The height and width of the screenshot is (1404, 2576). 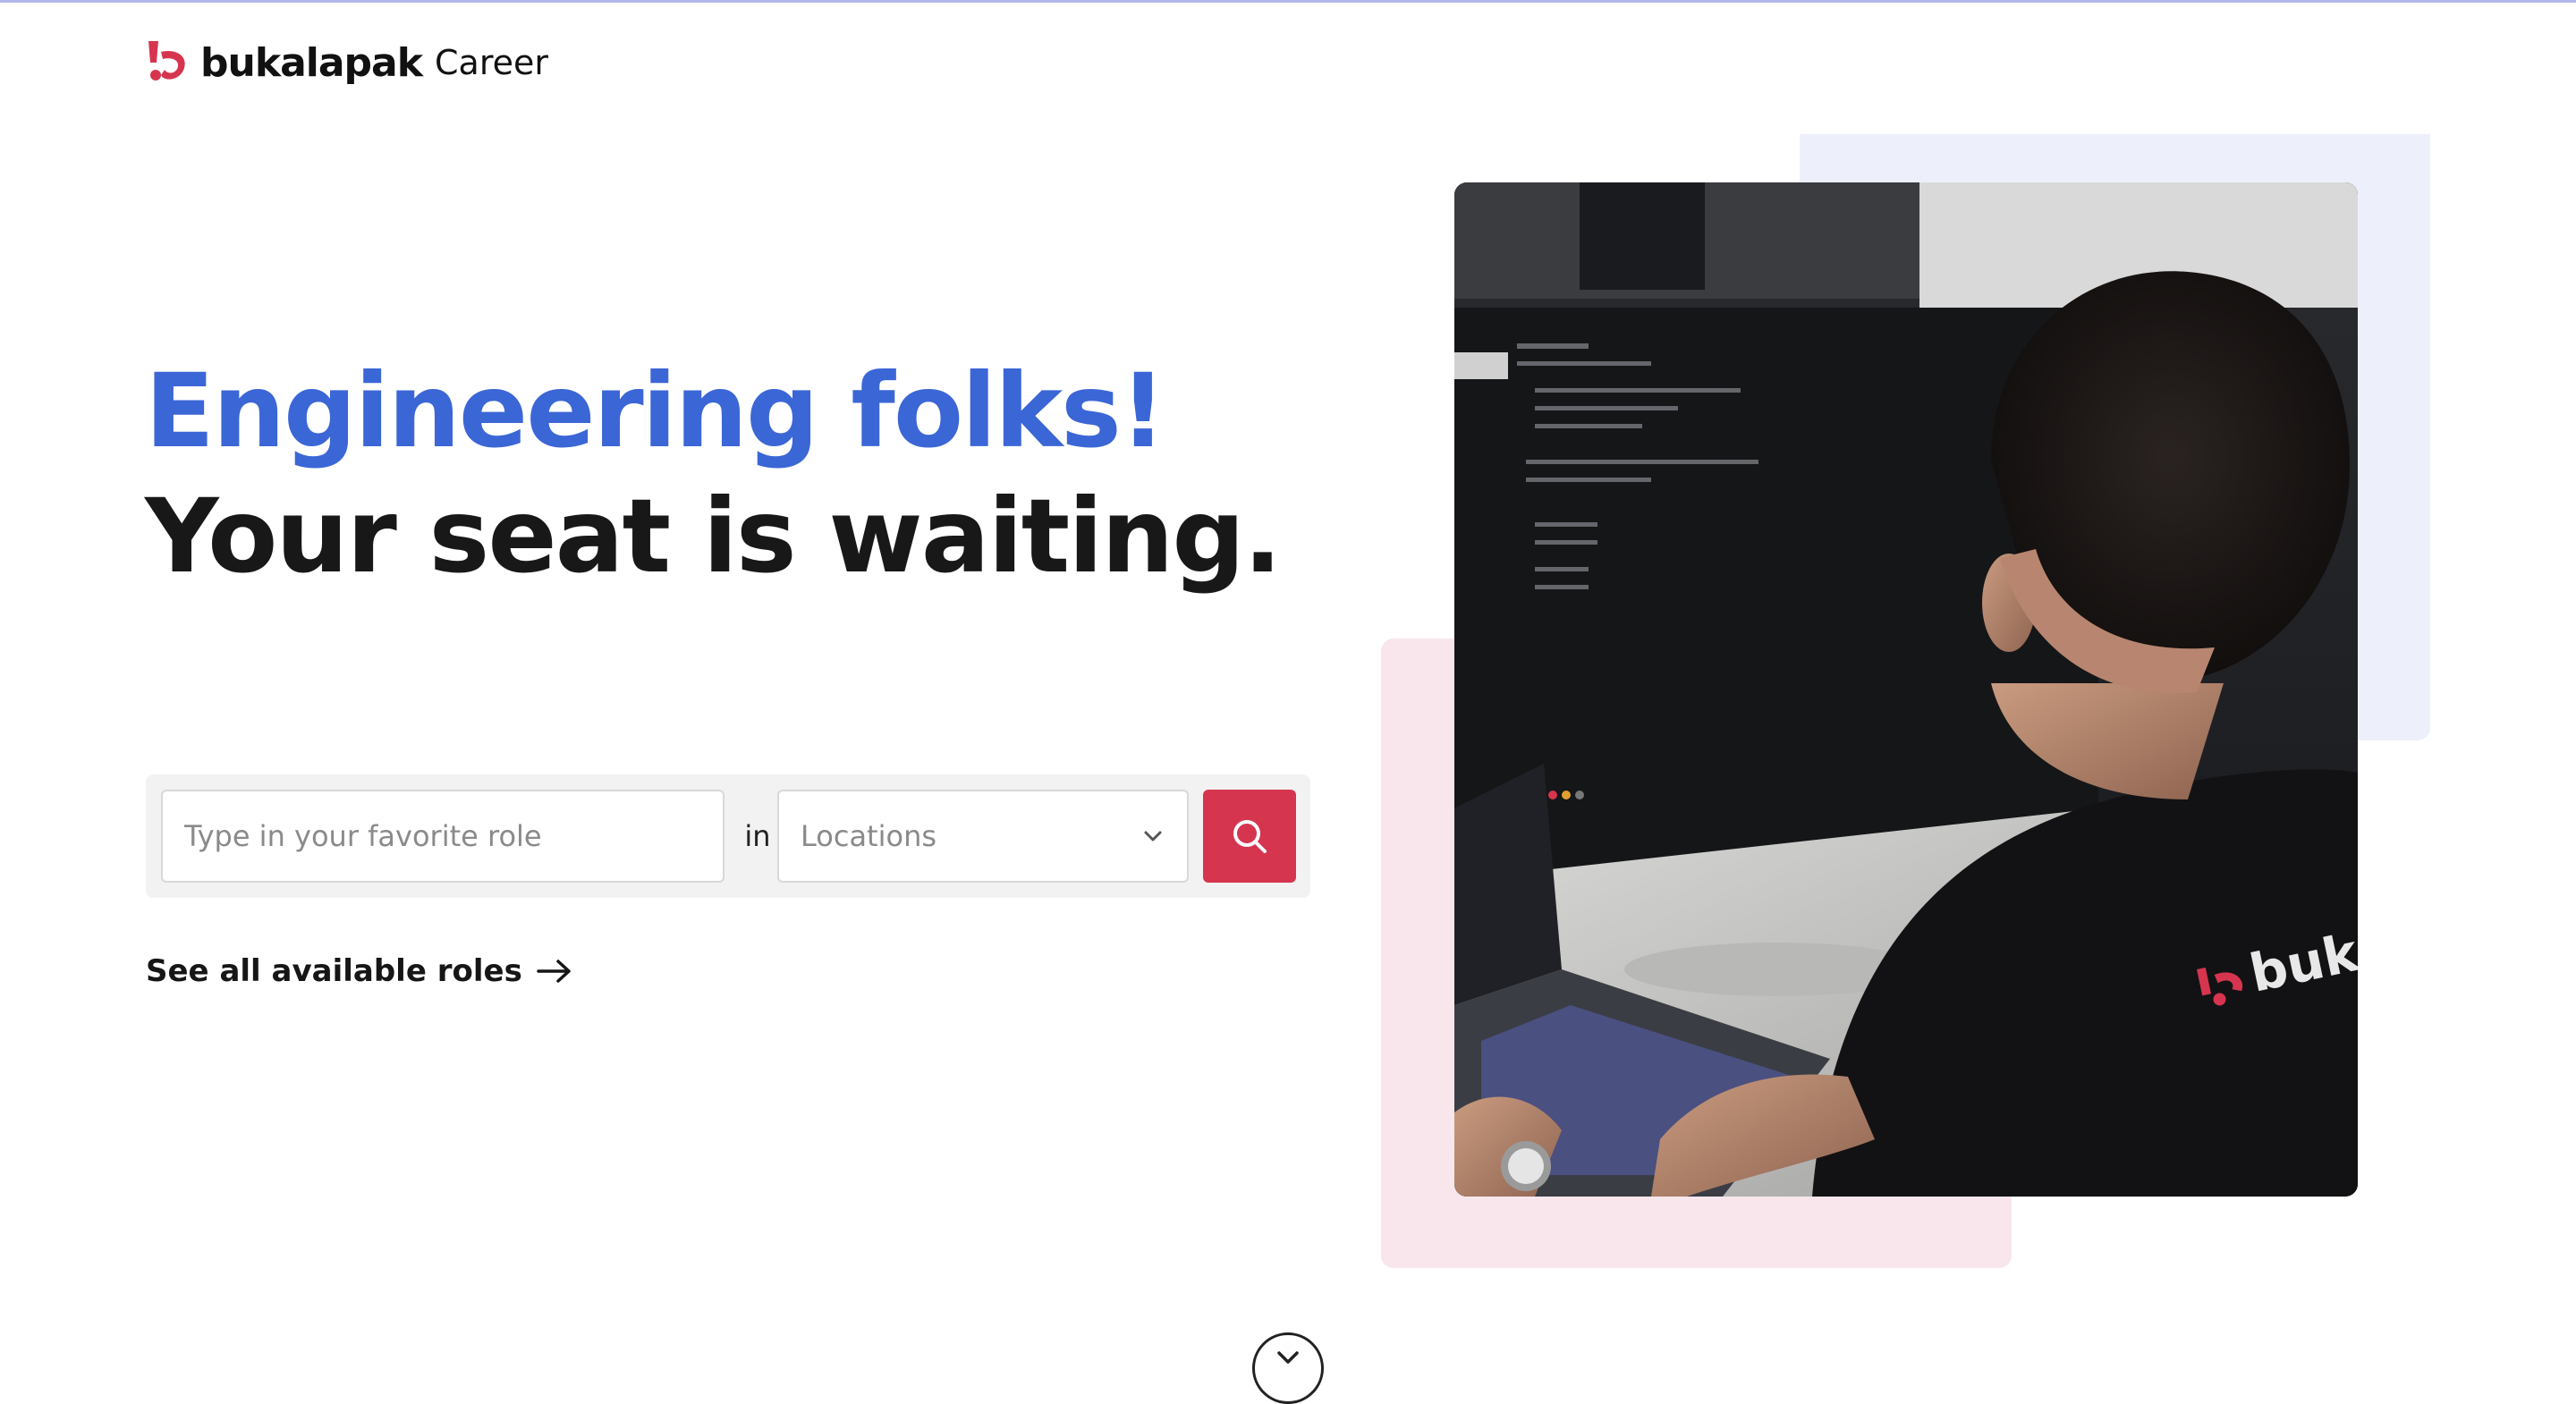 What do you see at coordinates (1288, 1368) in the screenshot?
I see `scroll-down-button` at bounding box center [1288, 1368].